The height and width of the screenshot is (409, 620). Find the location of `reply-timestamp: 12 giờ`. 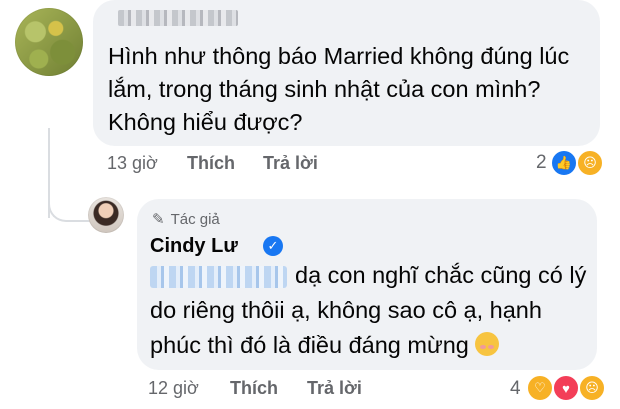

reply-timestamp: 12 giờ is located at coordinates (173, 388).